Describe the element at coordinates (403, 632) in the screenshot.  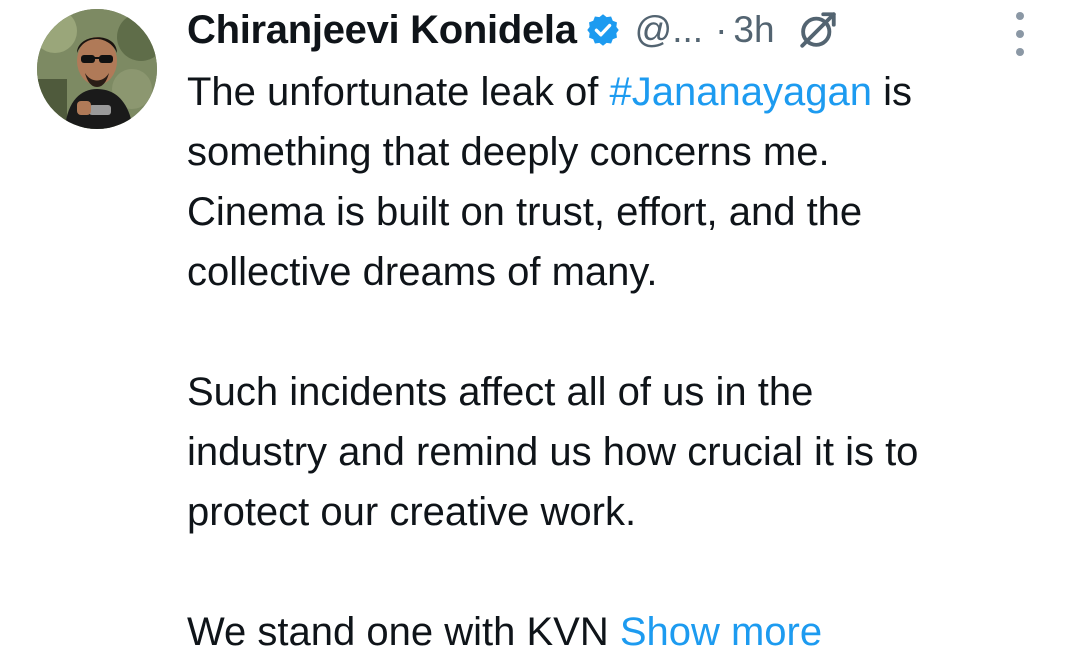
I see `tweet-text-segment: We stand one with KVN` at that location.